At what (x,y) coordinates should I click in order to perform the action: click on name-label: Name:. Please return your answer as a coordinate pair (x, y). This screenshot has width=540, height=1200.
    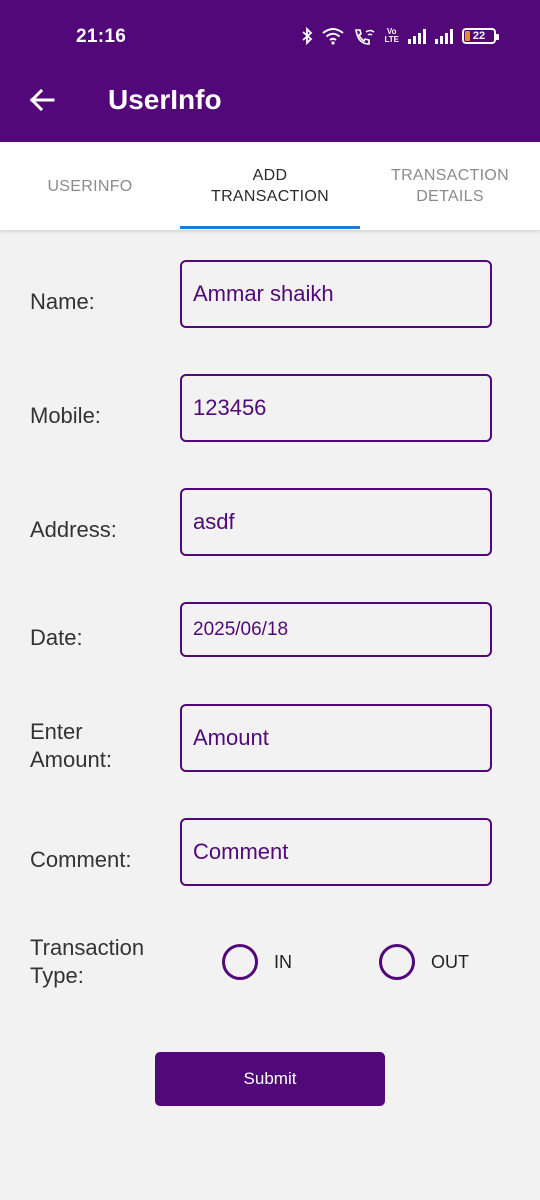
    Looking at the image, I should click on (62, 301).